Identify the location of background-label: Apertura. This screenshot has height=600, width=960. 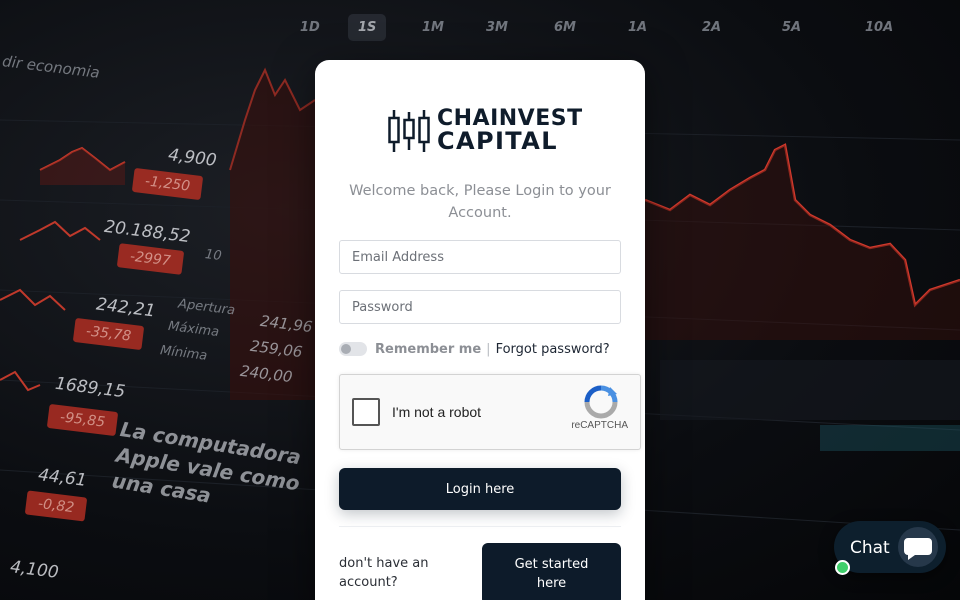
(206, 307).